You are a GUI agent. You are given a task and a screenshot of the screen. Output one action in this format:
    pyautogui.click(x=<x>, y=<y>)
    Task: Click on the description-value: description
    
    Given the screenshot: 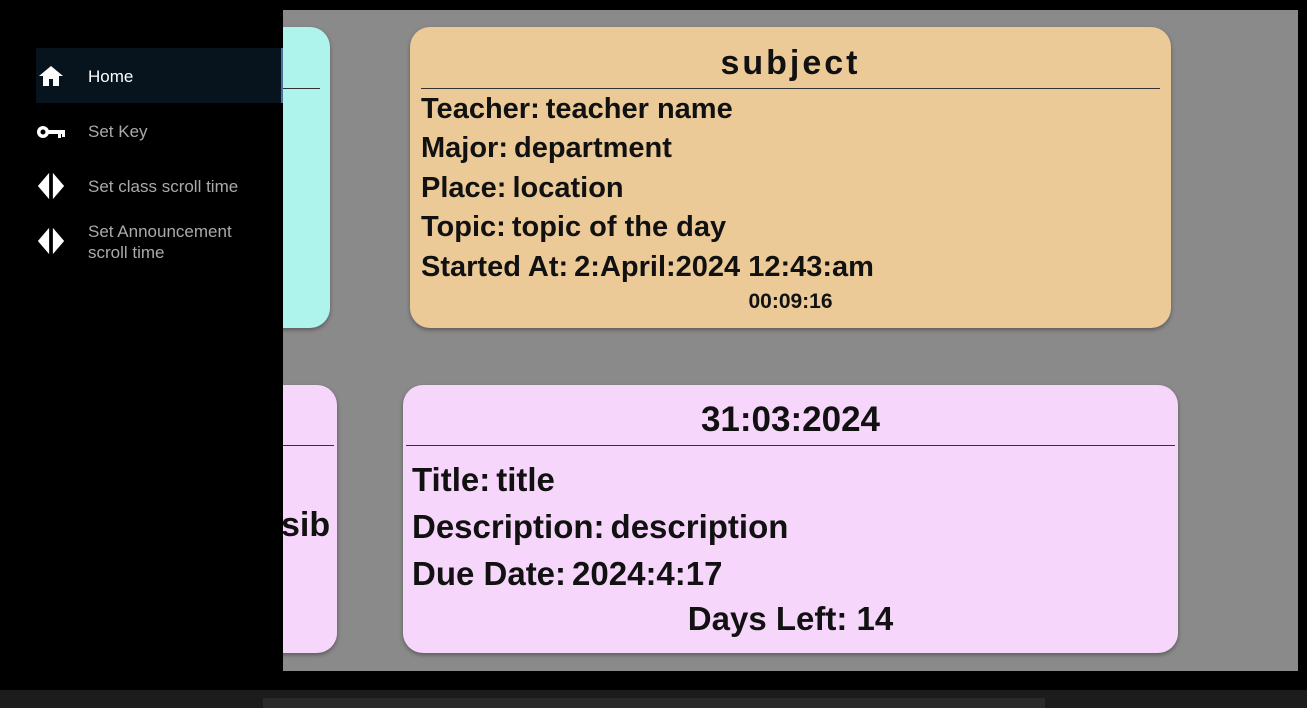 What is the action you would take?
    pyautogui.click(x=699, y=526)
    